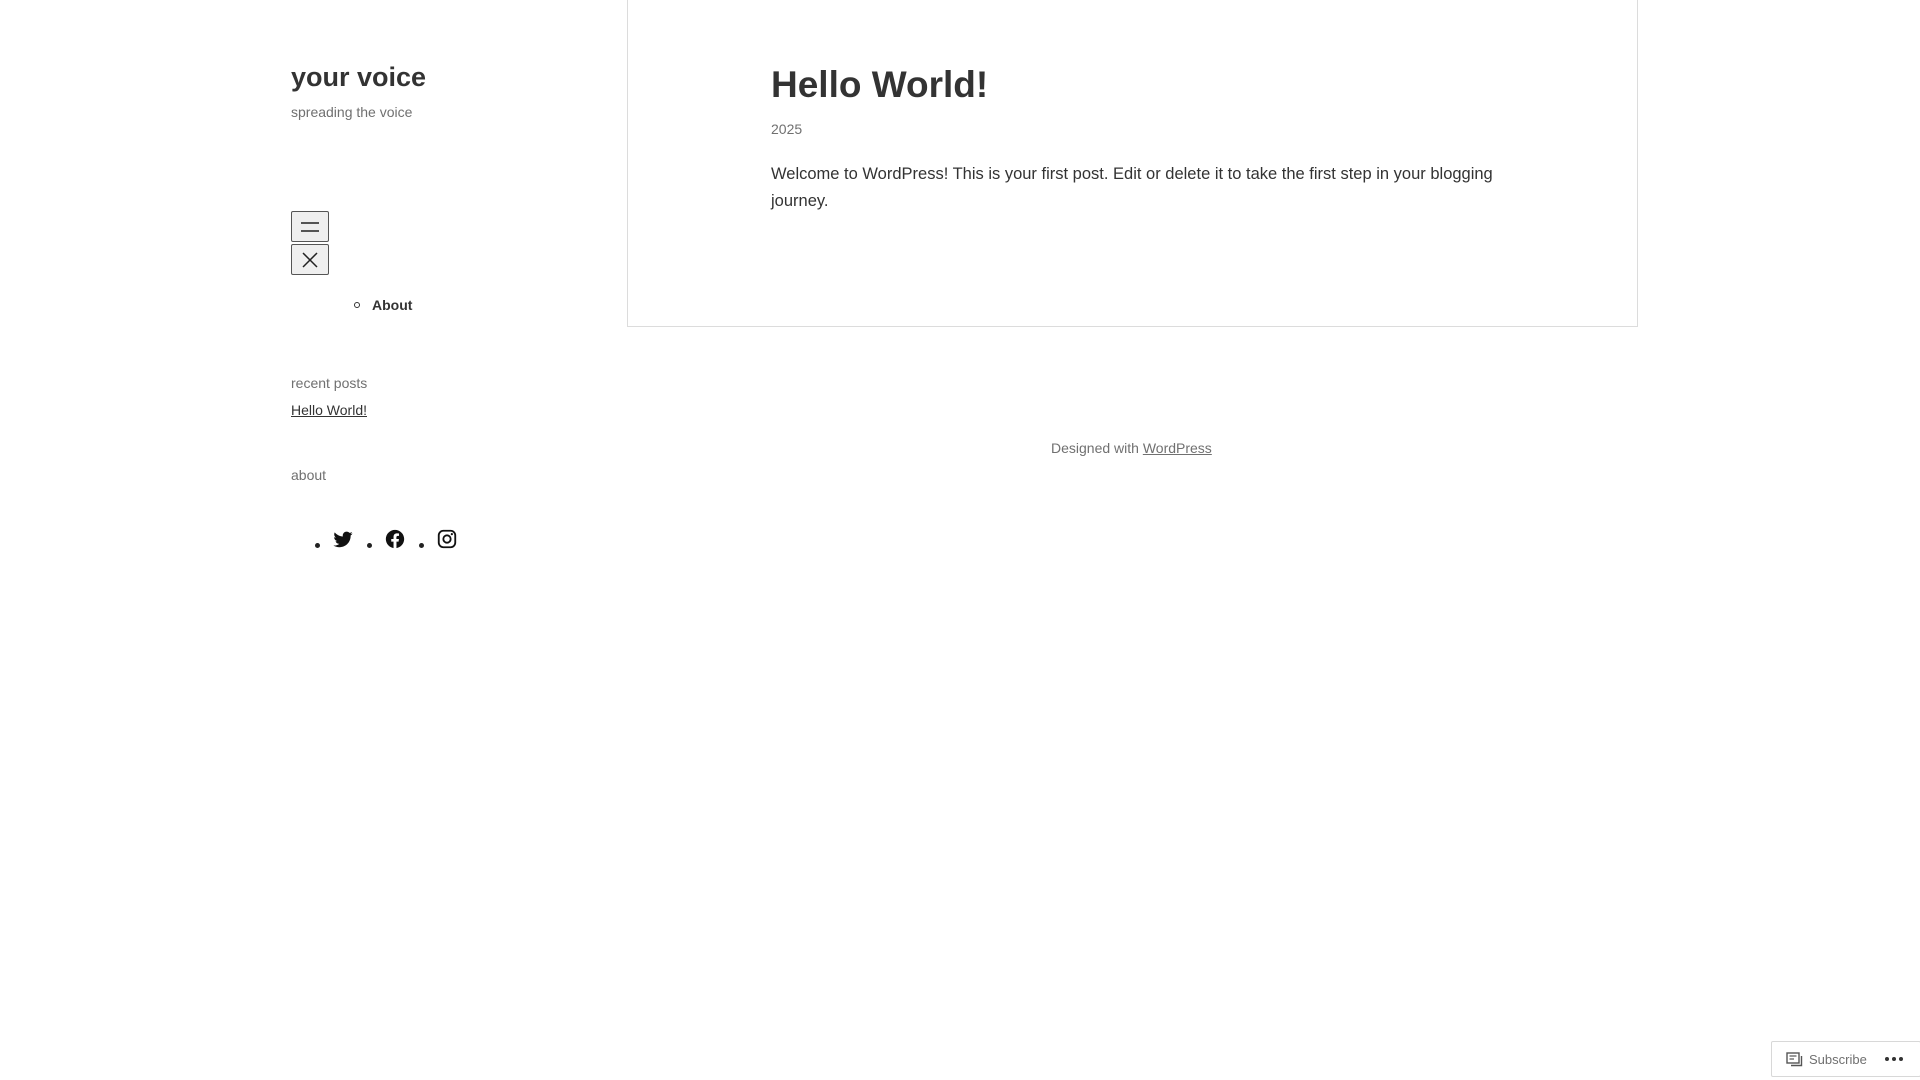 The height and width of the screenshot is (1080, 1920). I want to click on menu-open-button, so click(310, 226).